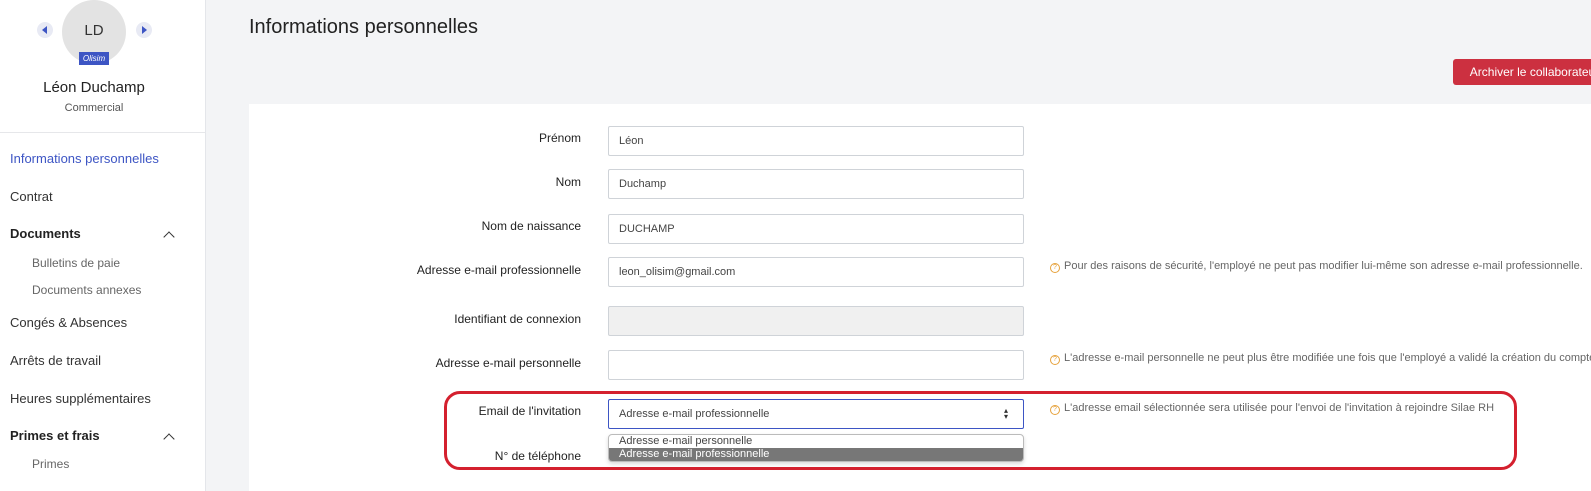 The image size is (1591, 491). What do you see at coordinates (68, 322) in the screenshot?
I see `sidebar-item-conges-absences: Congés & Absences` at bounding box center [68, 322].